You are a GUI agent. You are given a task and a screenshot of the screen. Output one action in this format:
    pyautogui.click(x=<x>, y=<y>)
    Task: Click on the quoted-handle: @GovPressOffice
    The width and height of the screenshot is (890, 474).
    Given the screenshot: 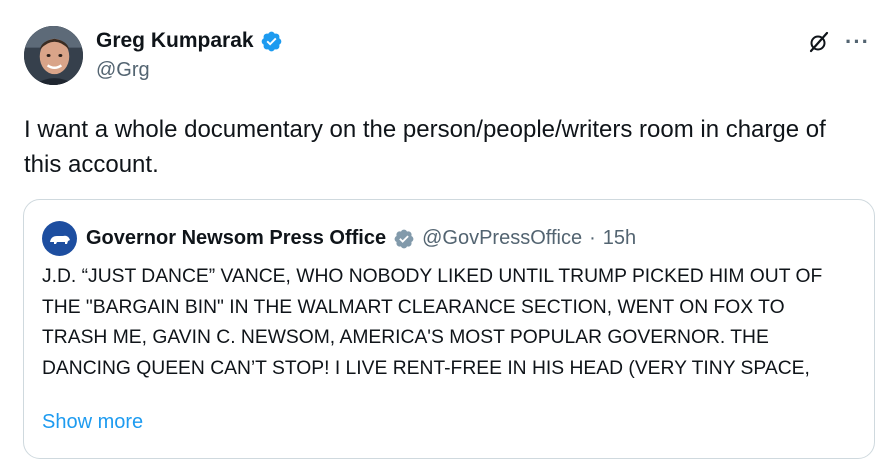 What is the action you would take?
    pyautogui.click(x=502, y=238)
    